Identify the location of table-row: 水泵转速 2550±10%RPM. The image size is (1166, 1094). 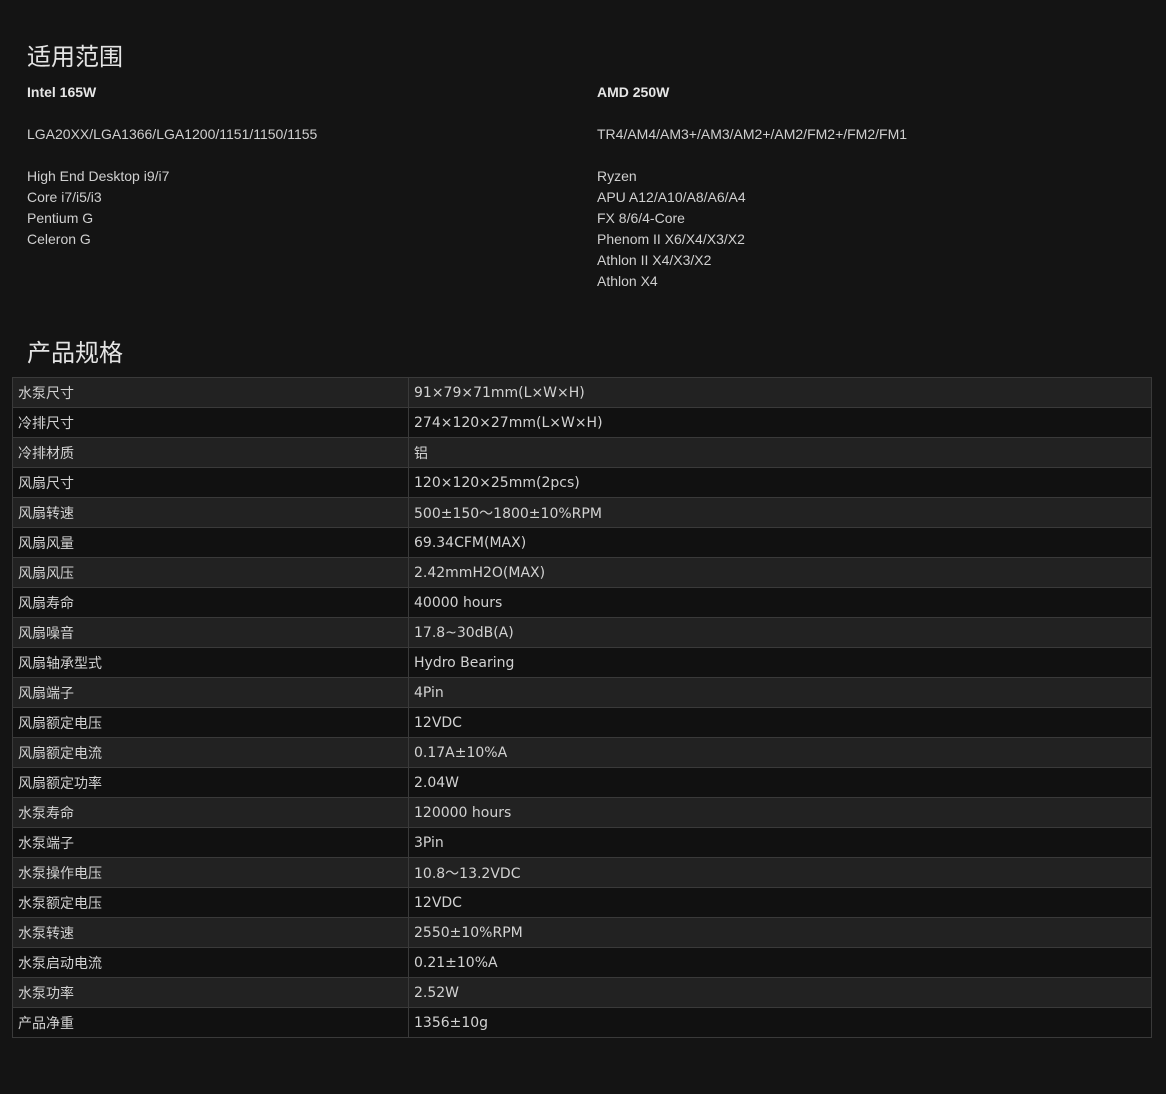
(582, 932).